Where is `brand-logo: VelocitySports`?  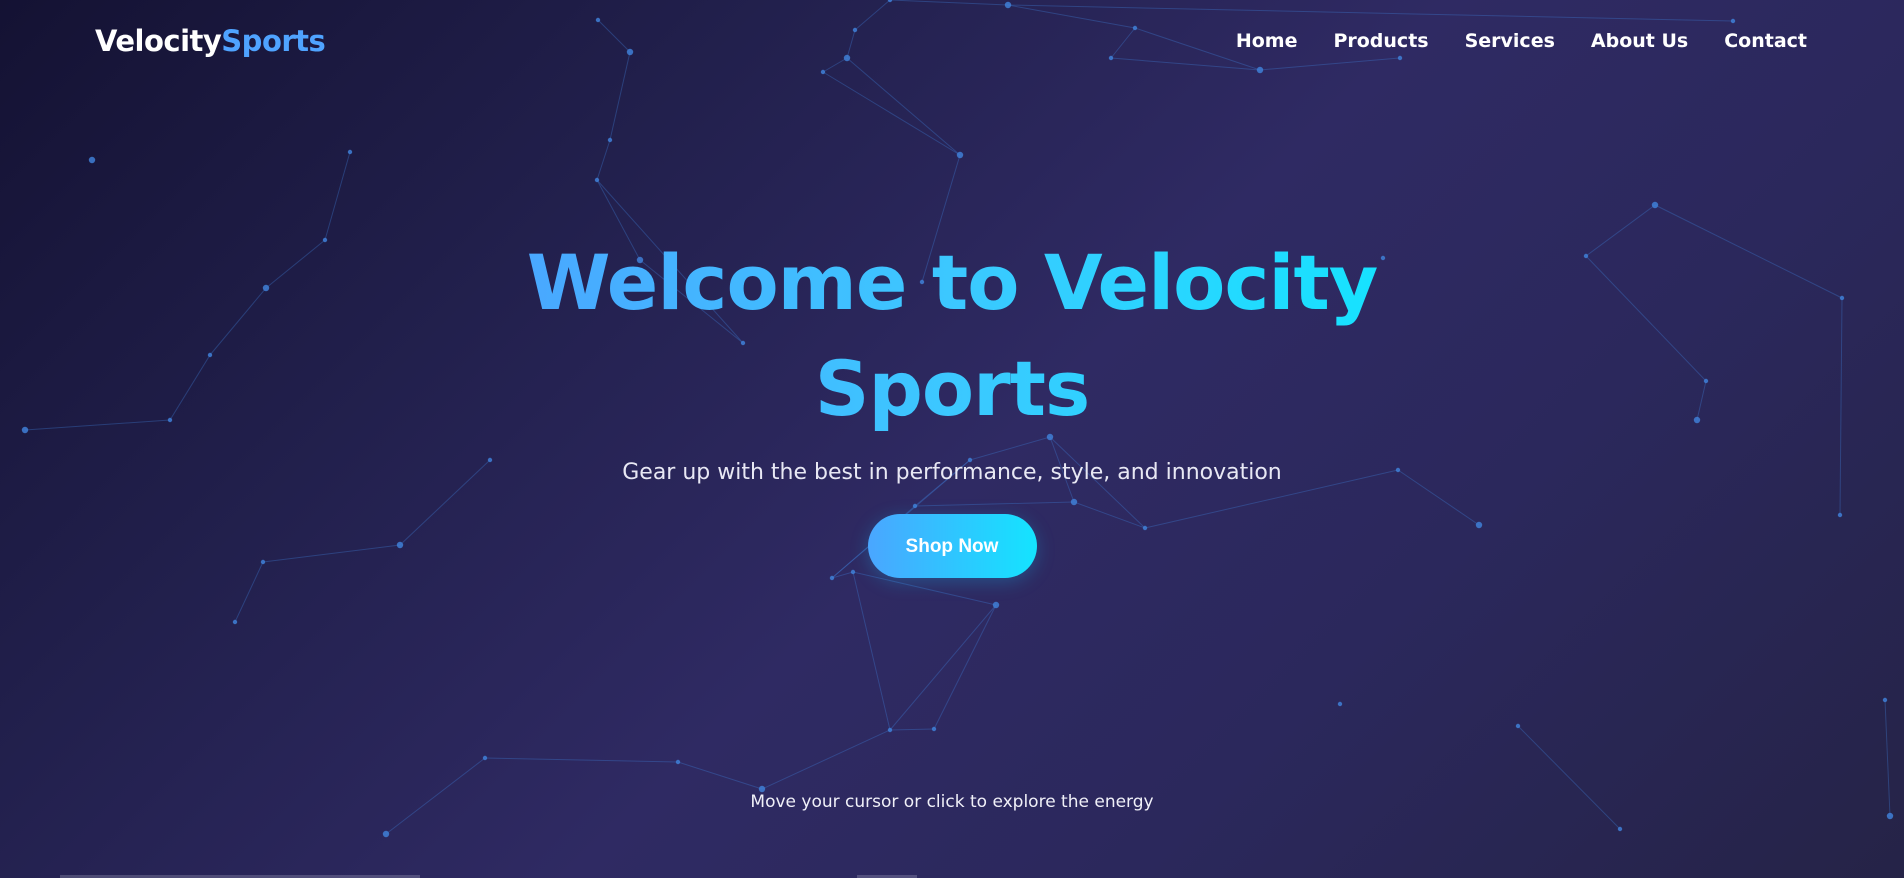 brand-logo: VelocitySports is located at coordinates (210, 41).